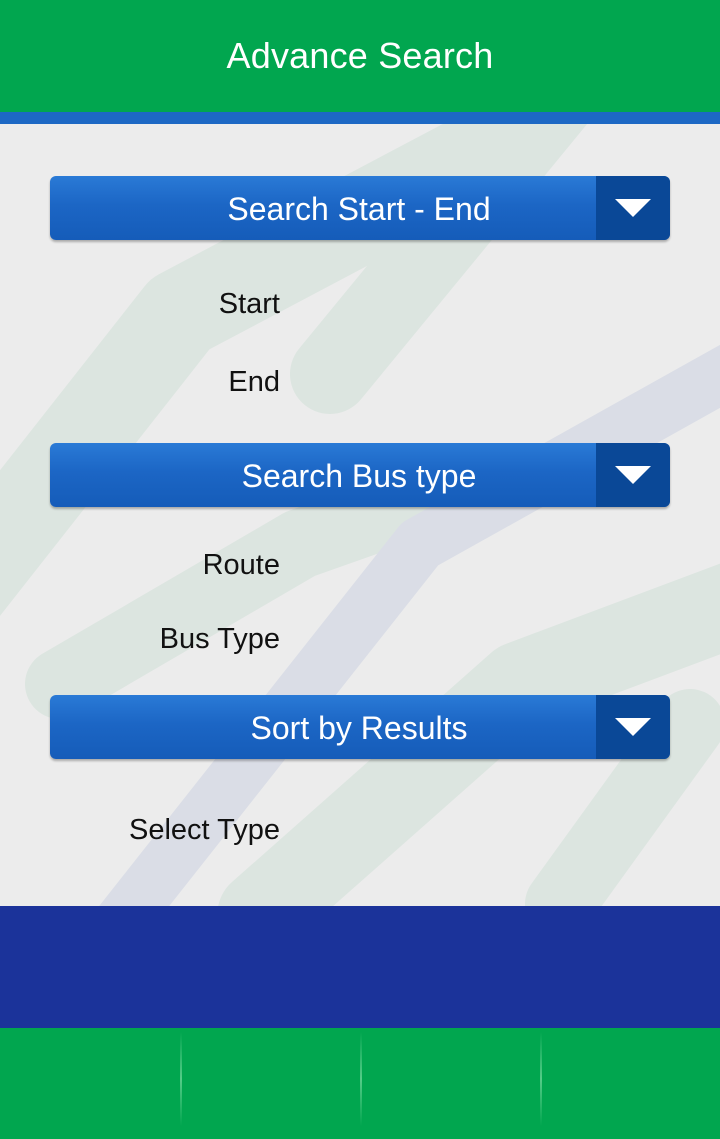 The width and height of the screenshot is (720, 1139). I want to click on search-bus-type-label: Search Bus type, so click(359, 476).